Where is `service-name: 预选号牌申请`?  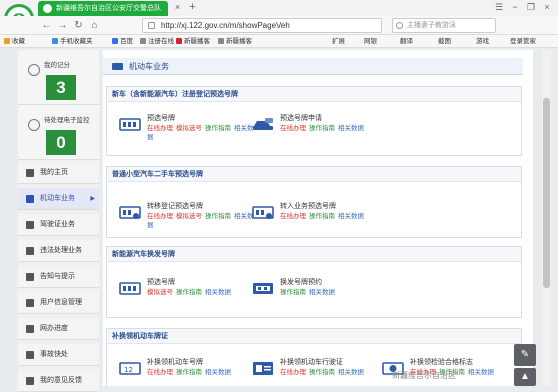
service-name: 预选号牌申请 is located at coordinates (301, 118).